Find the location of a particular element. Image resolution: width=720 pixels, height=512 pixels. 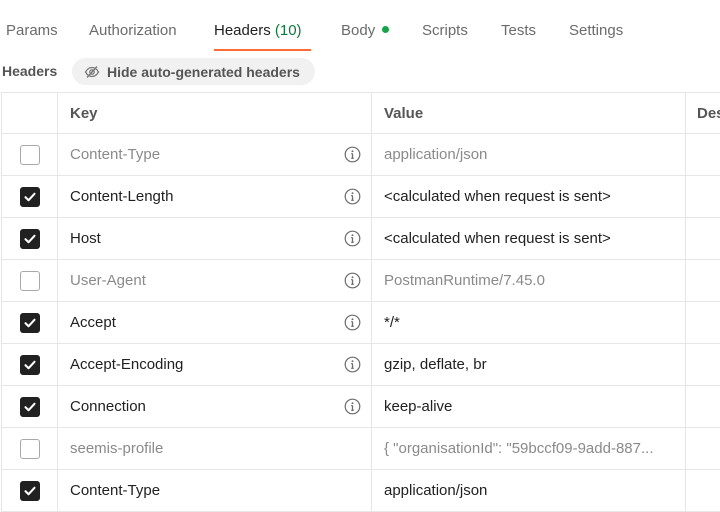

header-value: PostmanRuntime/7.45.0 is located at coordinates (464, 280).